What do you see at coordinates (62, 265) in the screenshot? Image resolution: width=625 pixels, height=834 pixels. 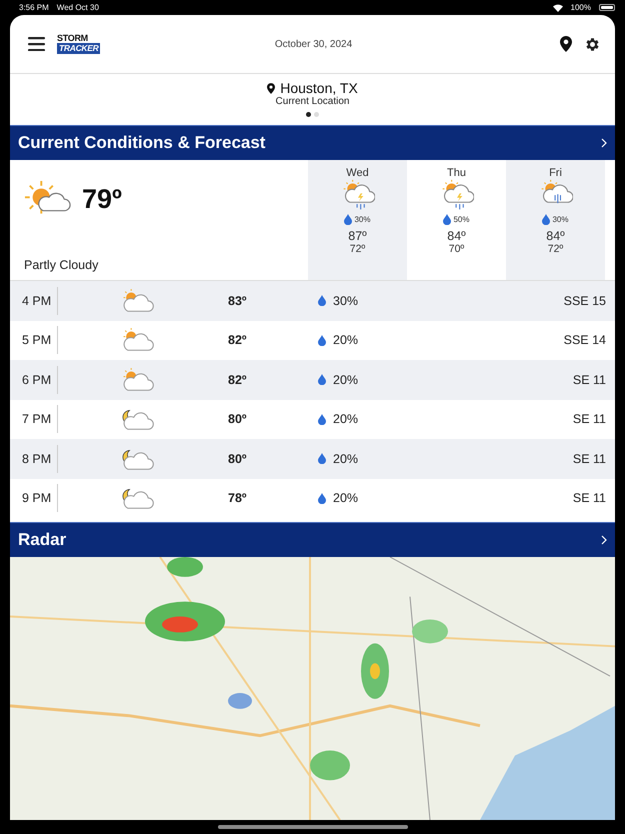 I see `condition-text: Partly Cloudy` at bounding box center [62, 265].